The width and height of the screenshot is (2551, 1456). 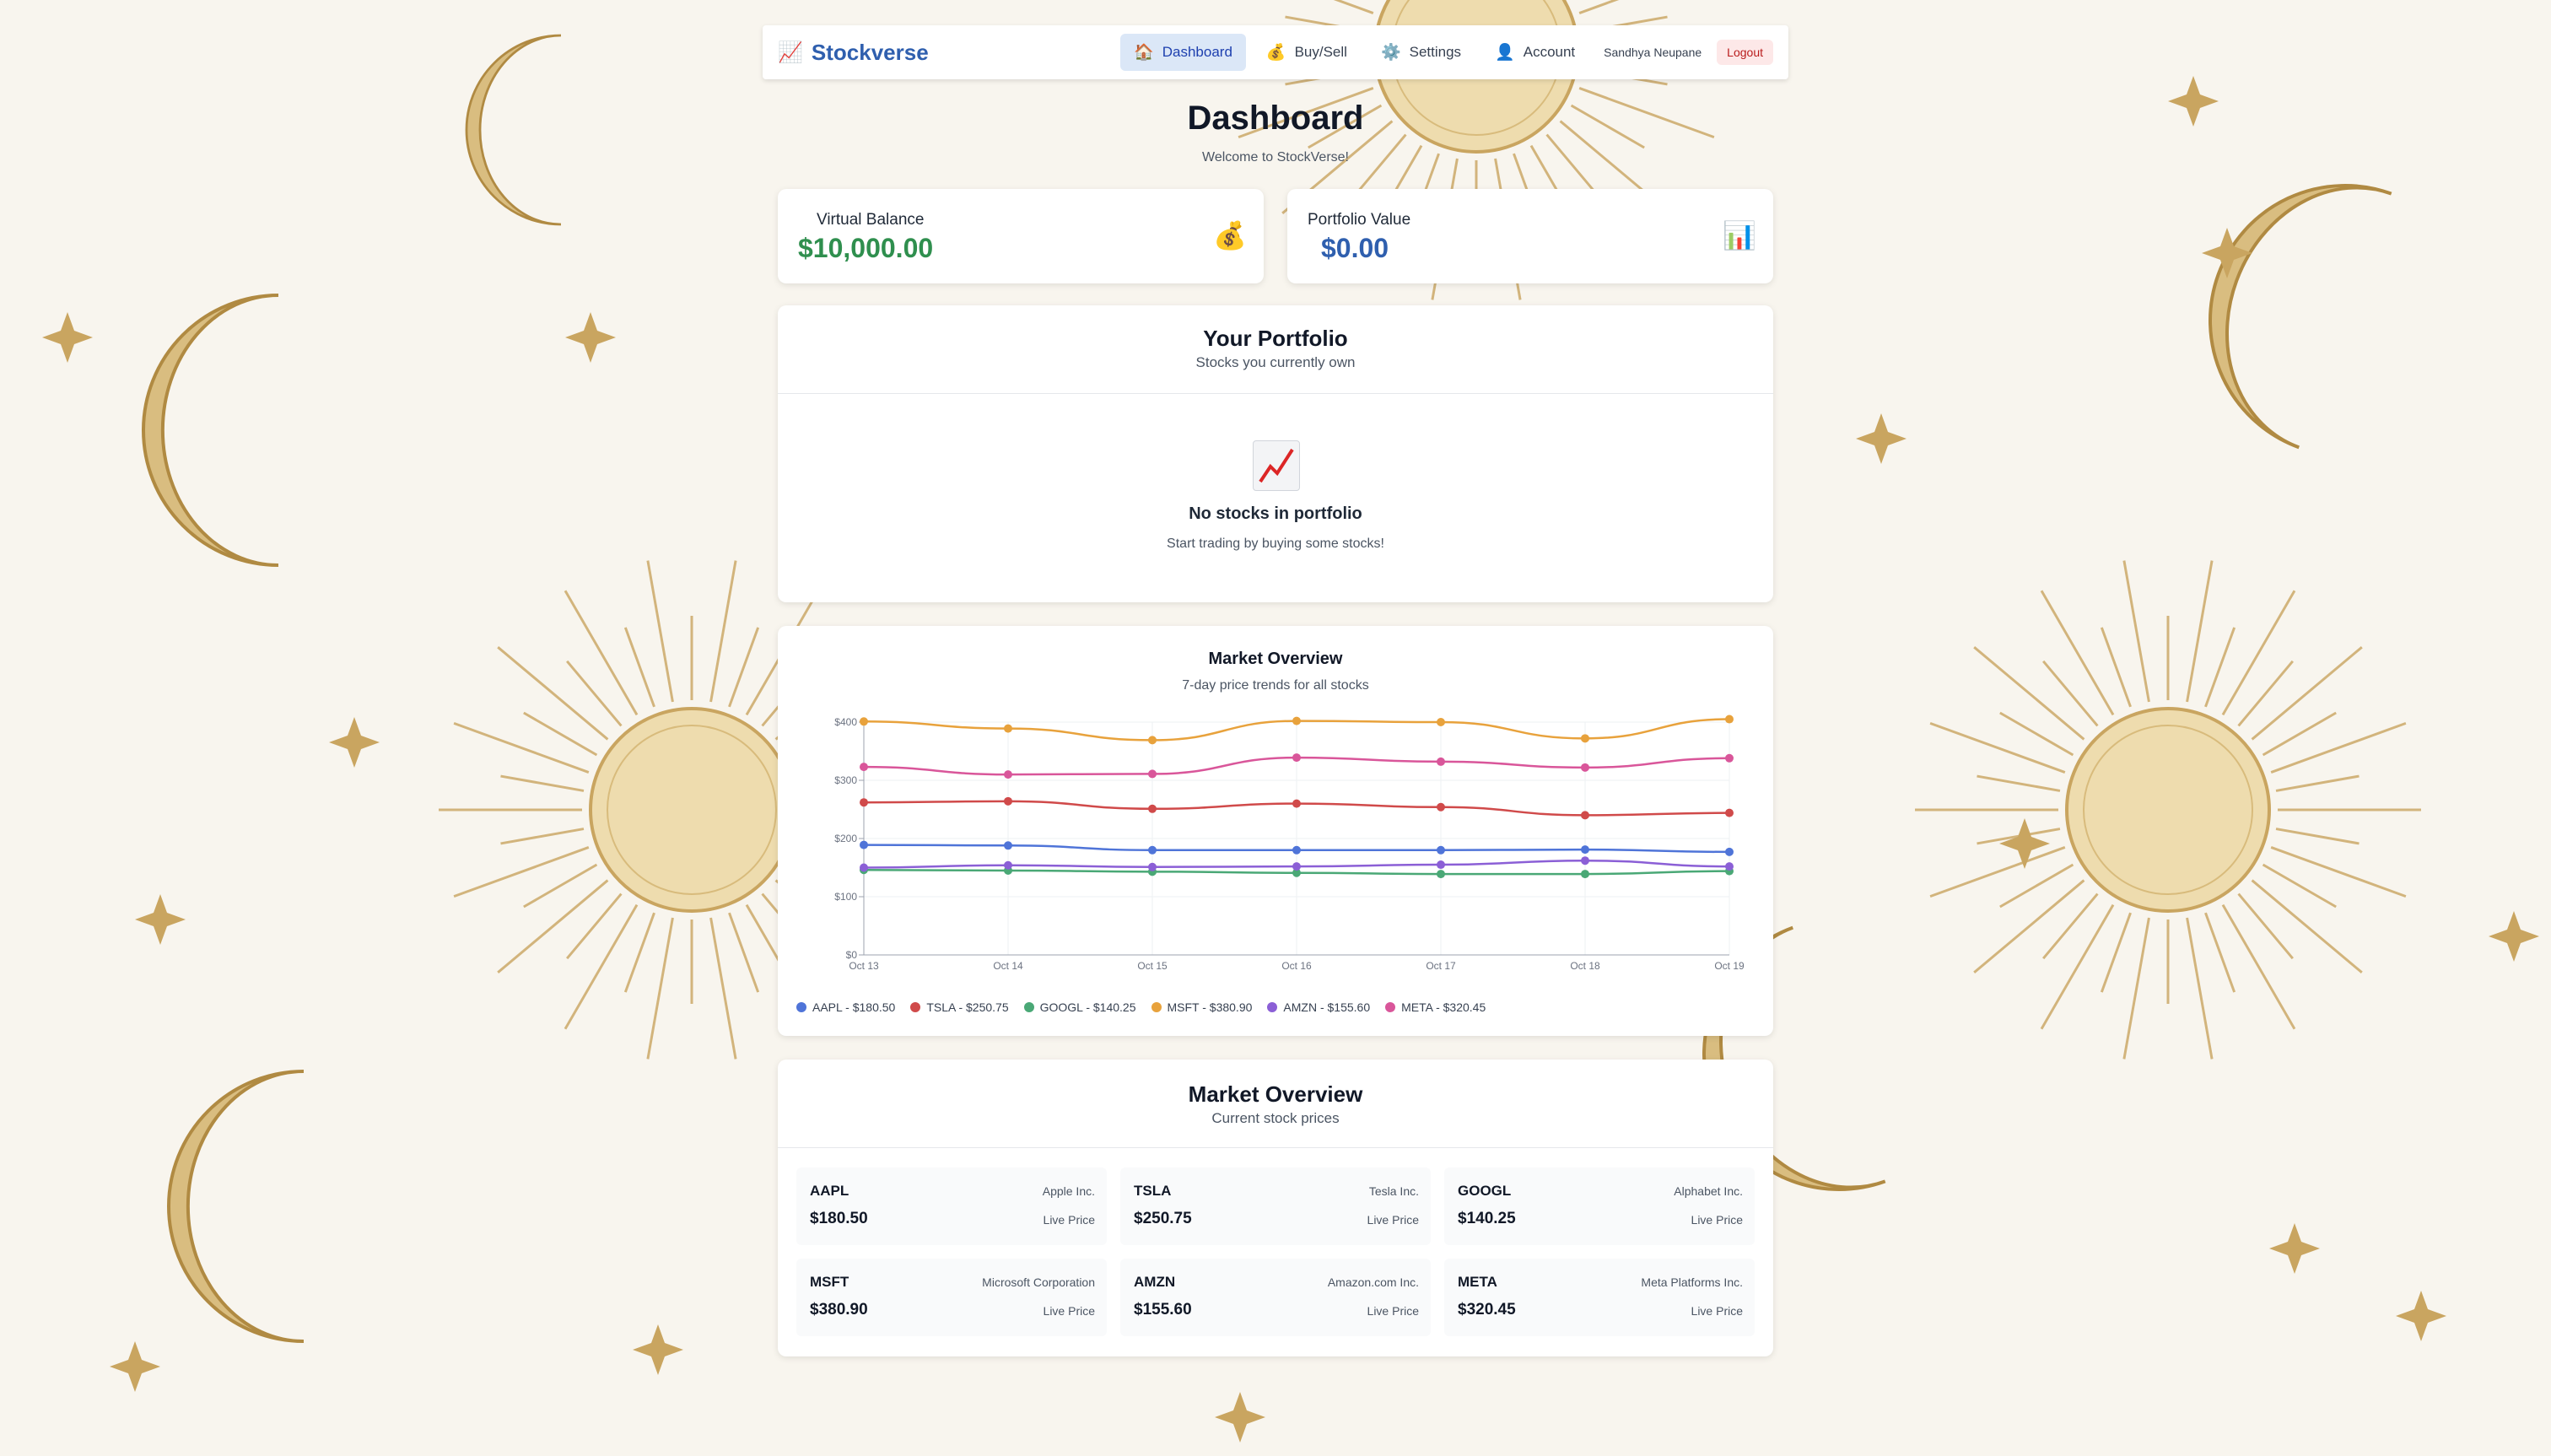 I want to click on stock-symbol: AMZN, so click(x=1155, y=1282).